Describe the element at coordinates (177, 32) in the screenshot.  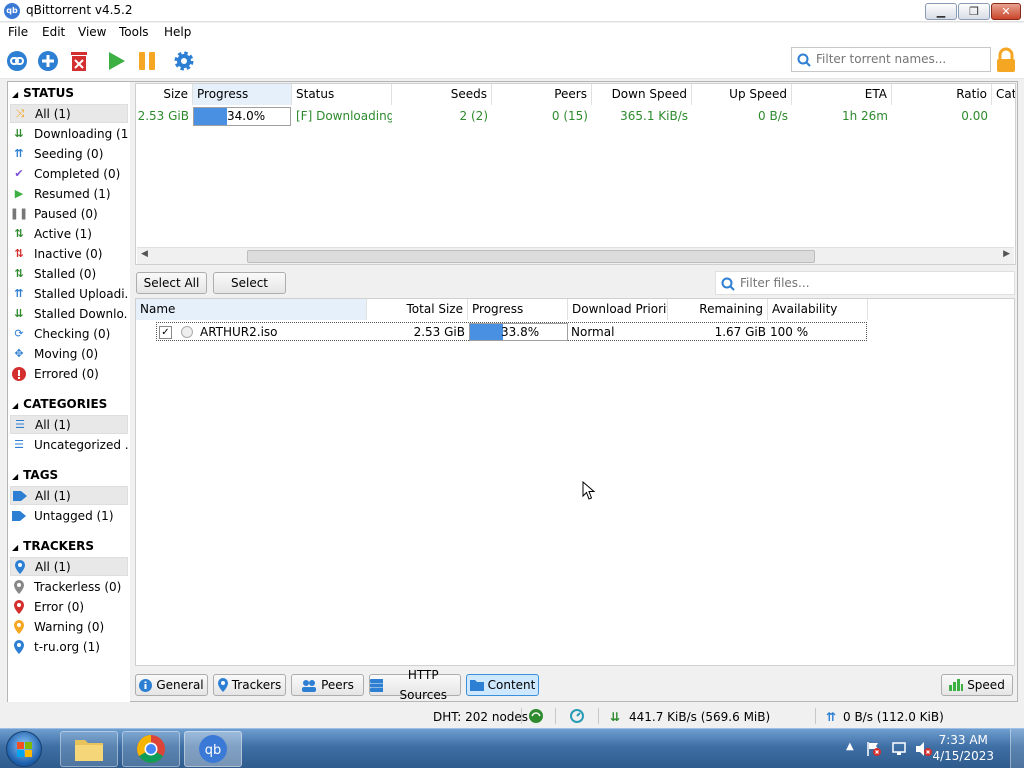
I see `menu-help: Help` at that location.